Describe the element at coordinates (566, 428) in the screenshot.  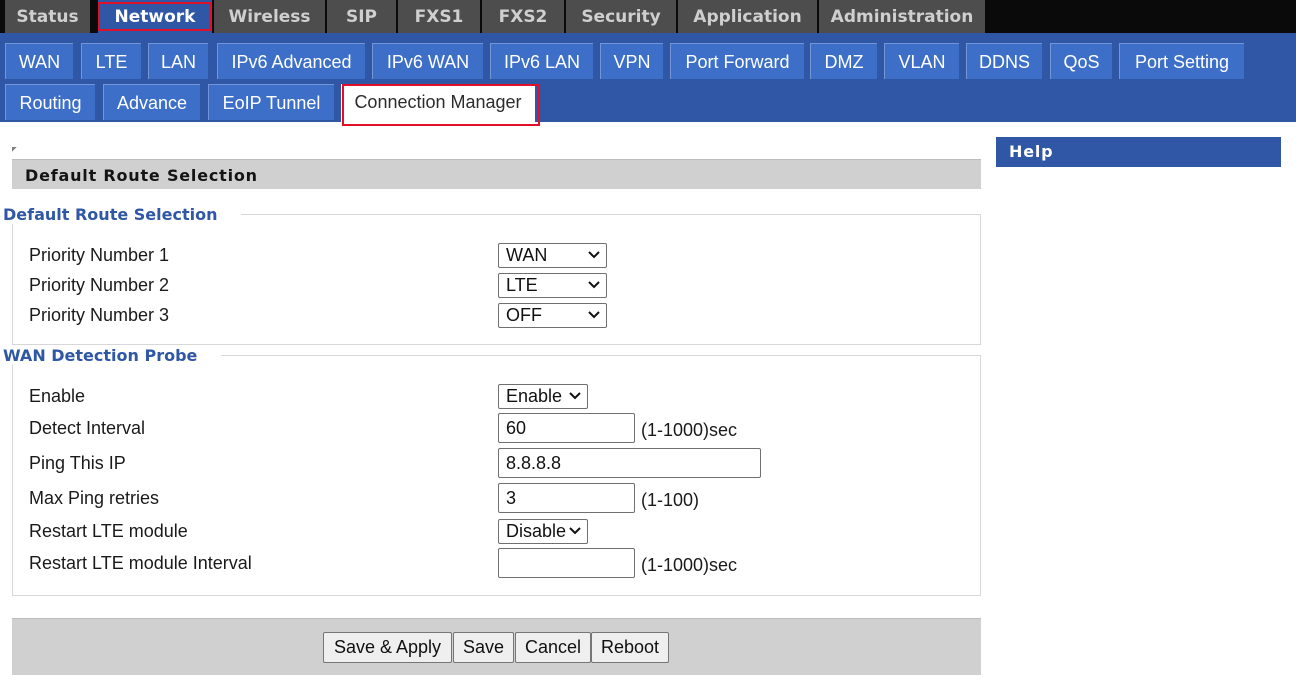
I see `detect-interval-input: 60` at that location.